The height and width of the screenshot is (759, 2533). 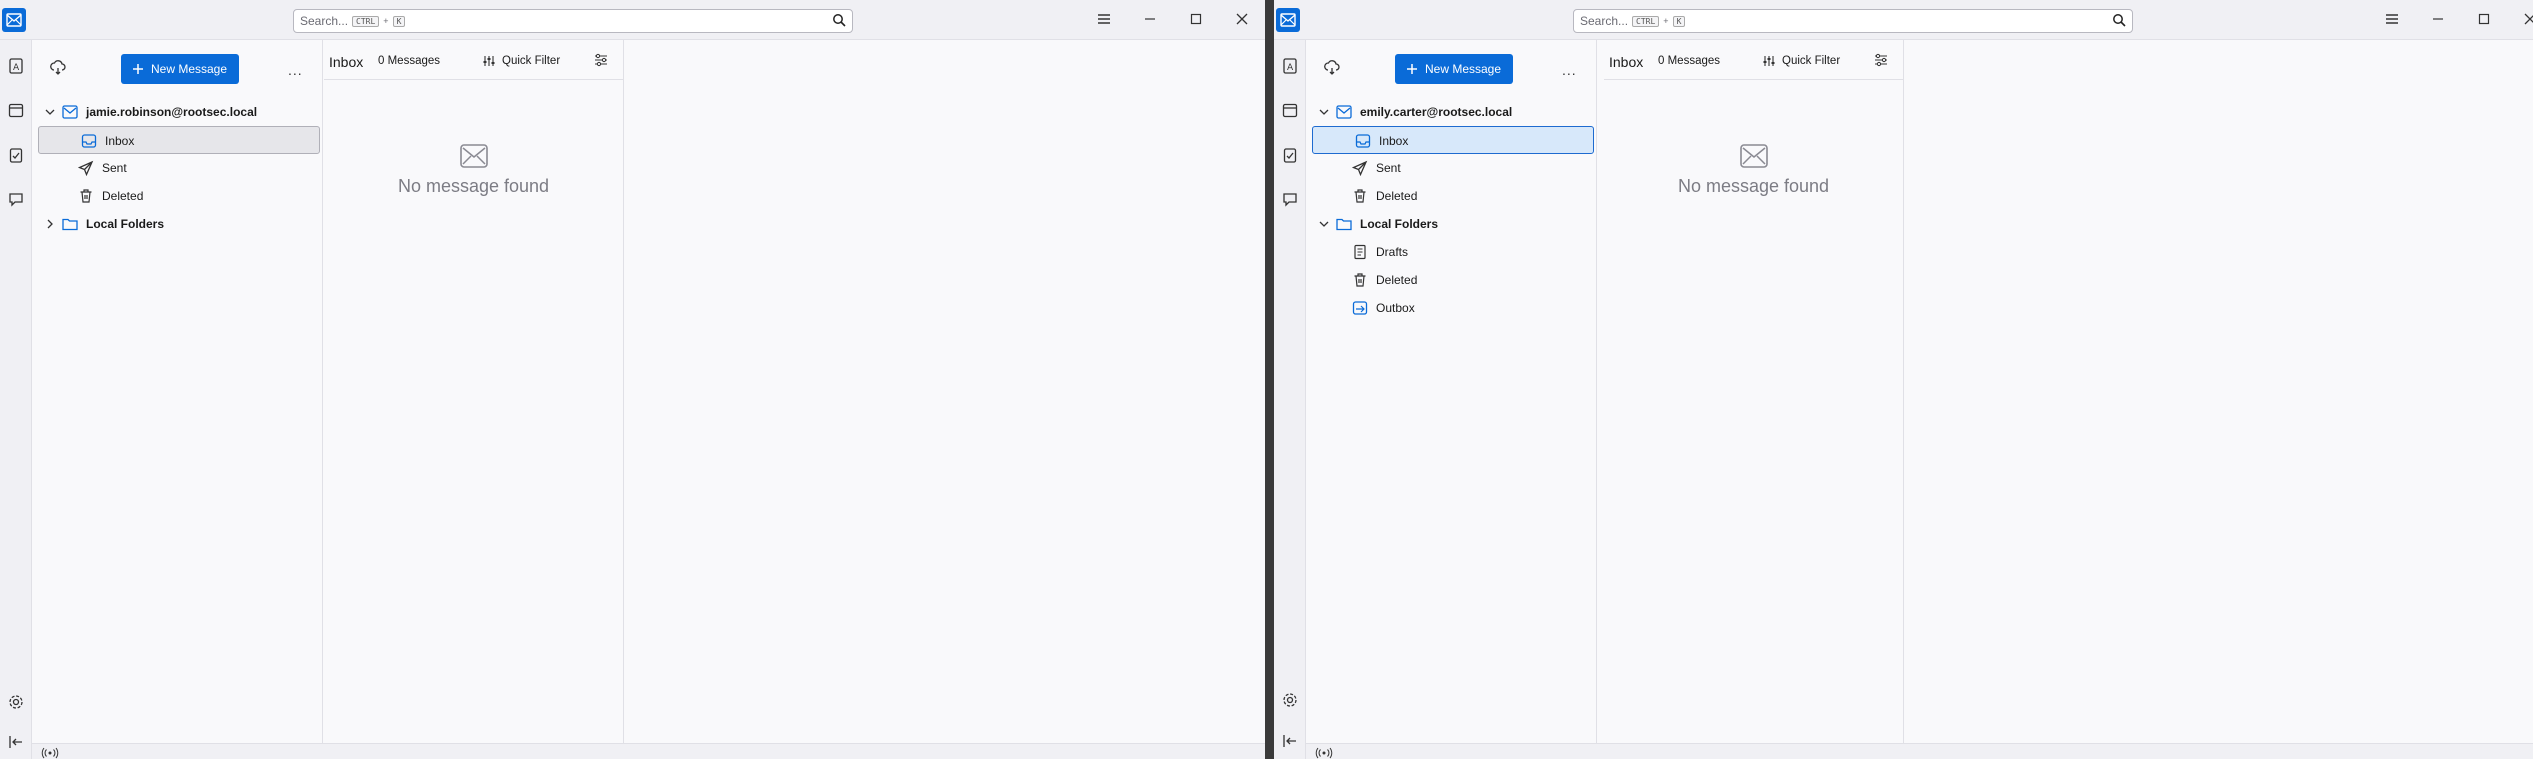 I want to click on account-name: emily.carter@rootsec.local, so click(x=1436, y=112).